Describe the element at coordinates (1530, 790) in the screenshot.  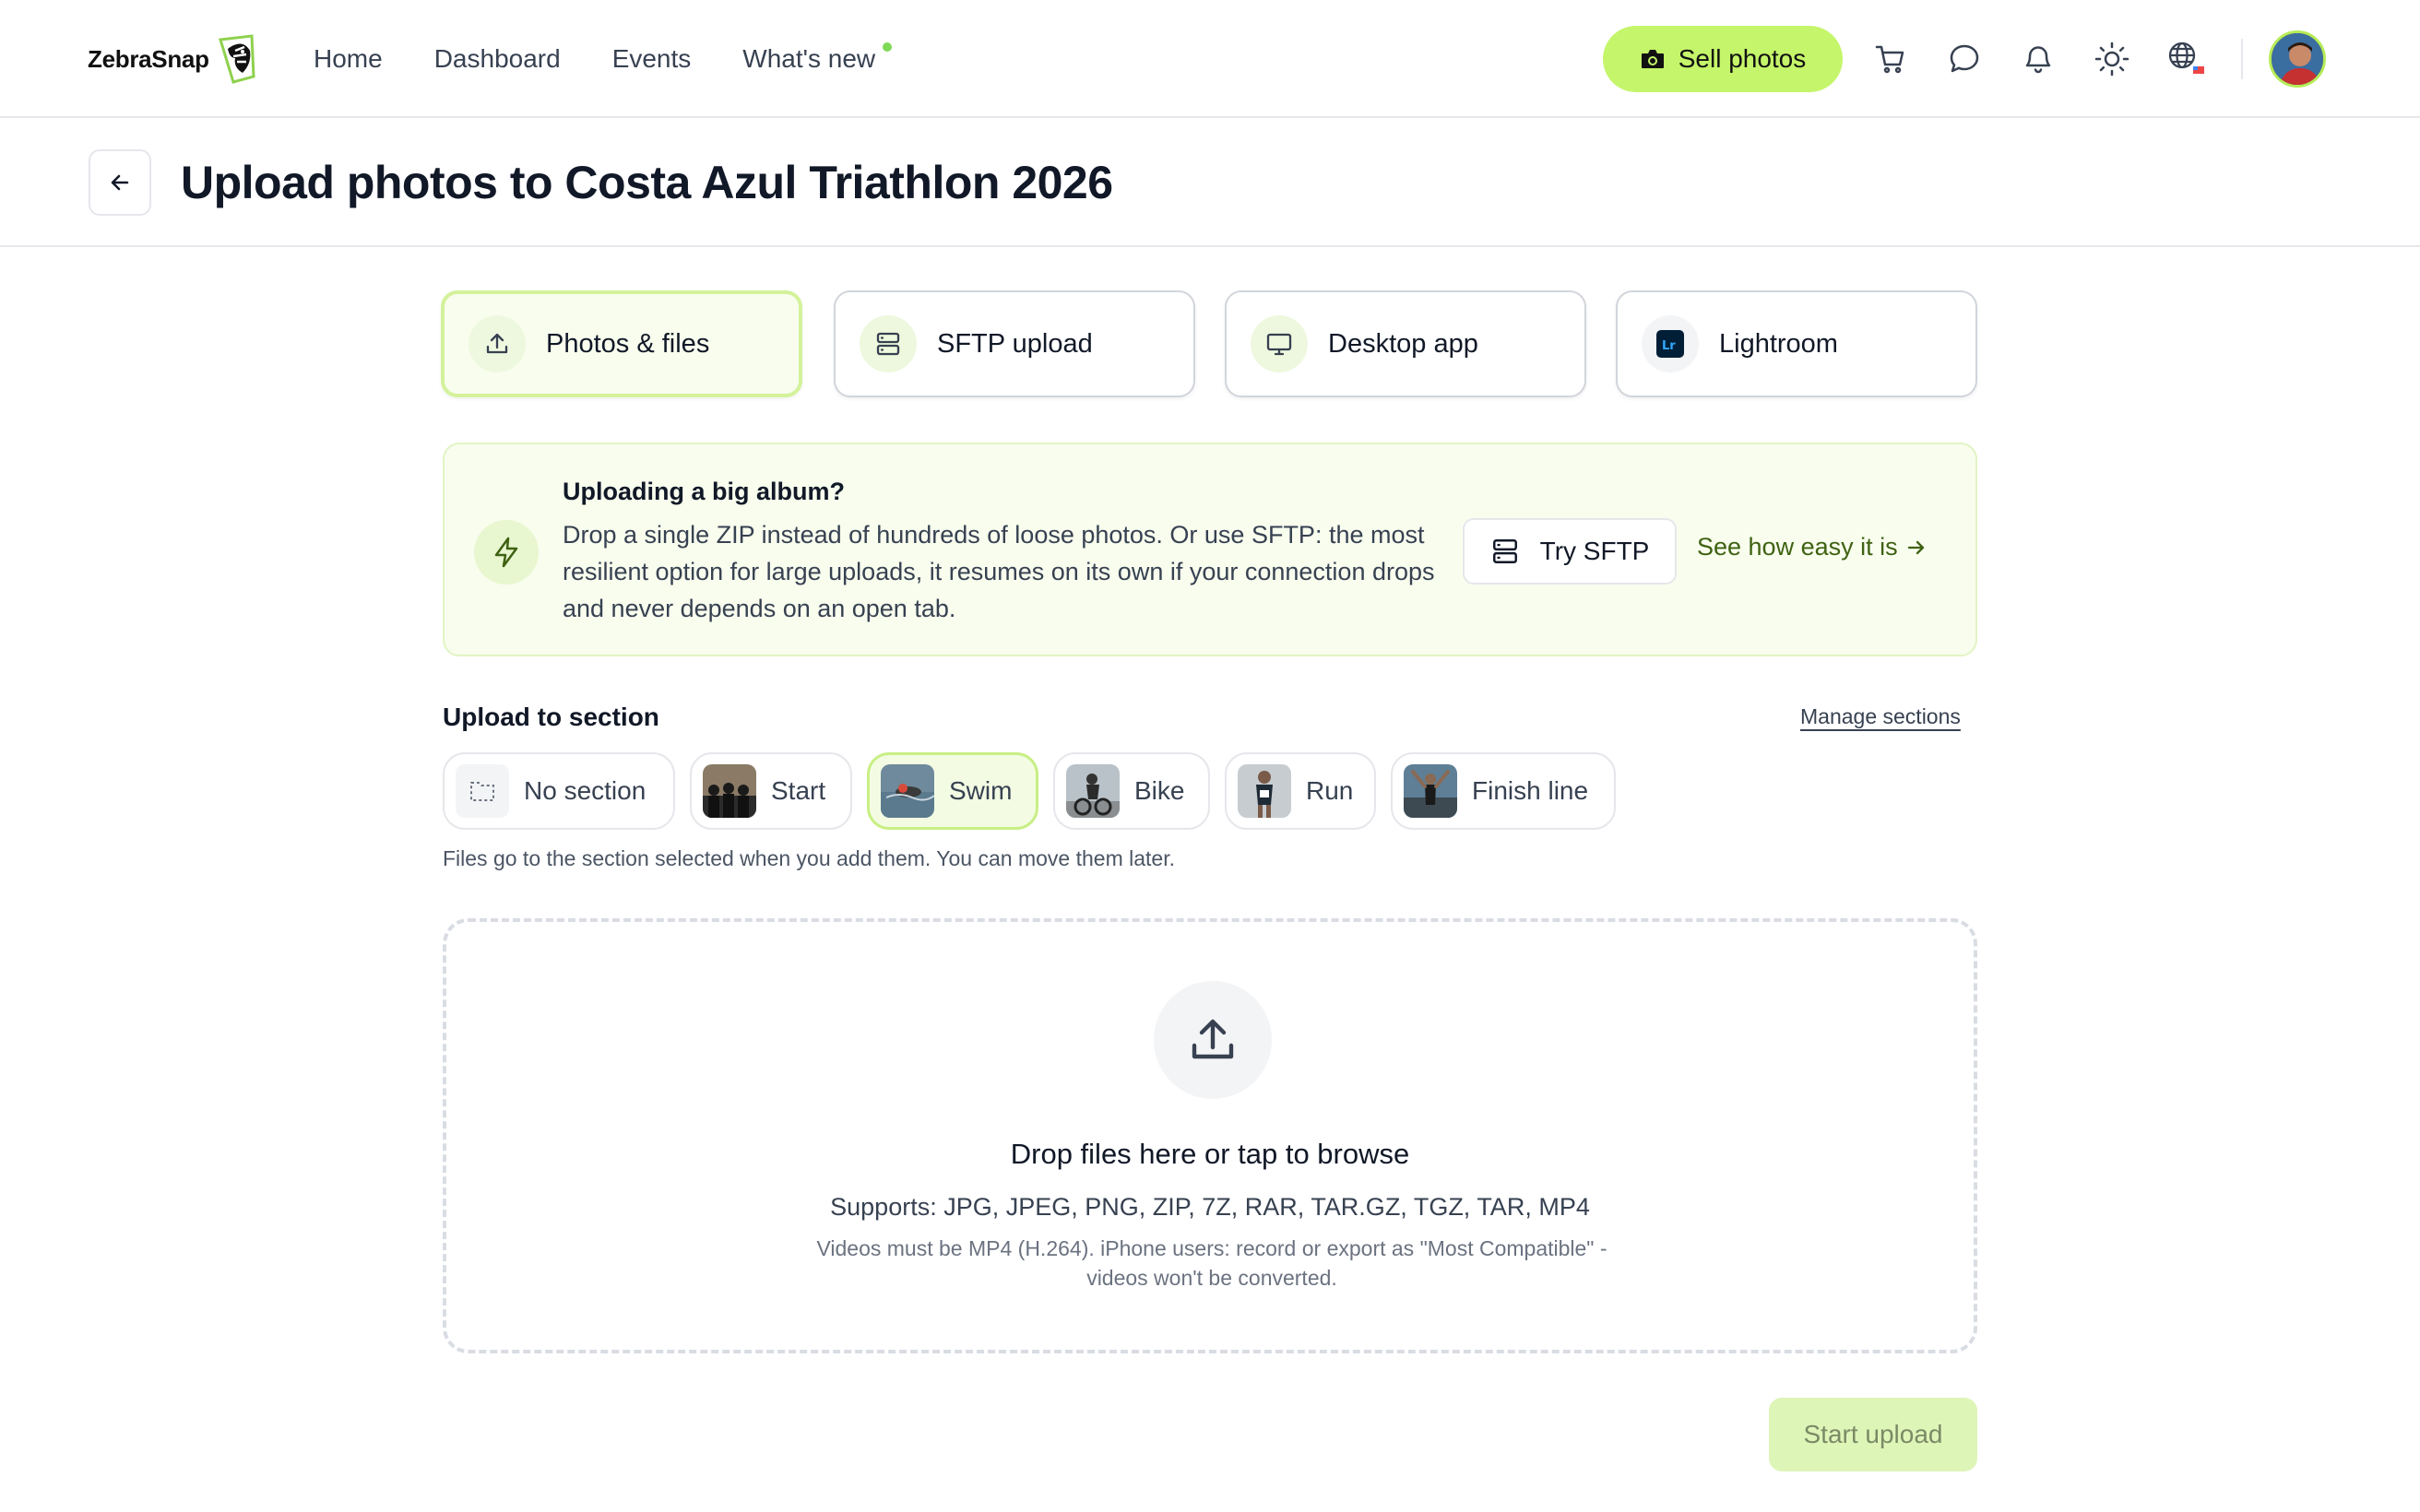
I see `section-chip-label: Finish line` at that location.